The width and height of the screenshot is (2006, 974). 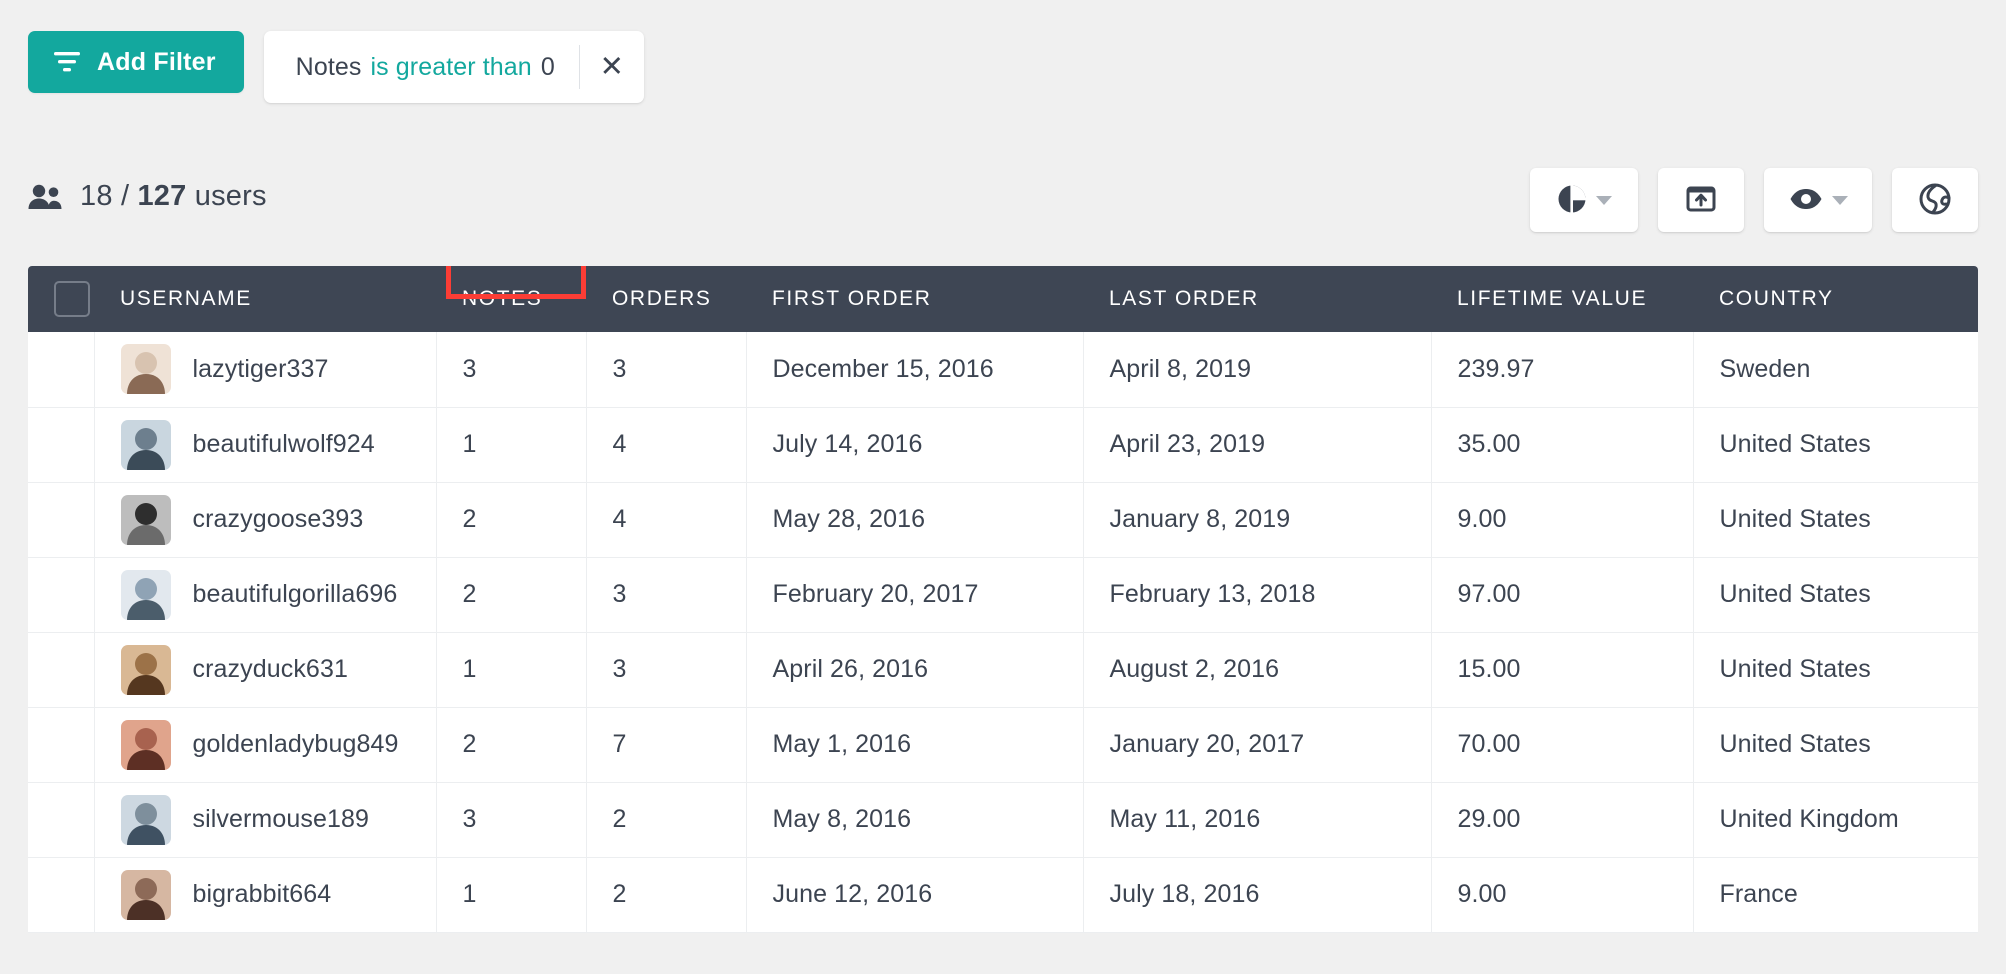 What do you see at coordinates (451, 66) in the screenshot?
I see `filter-chip-operator: is greater than` at bounding box center [451, 66].